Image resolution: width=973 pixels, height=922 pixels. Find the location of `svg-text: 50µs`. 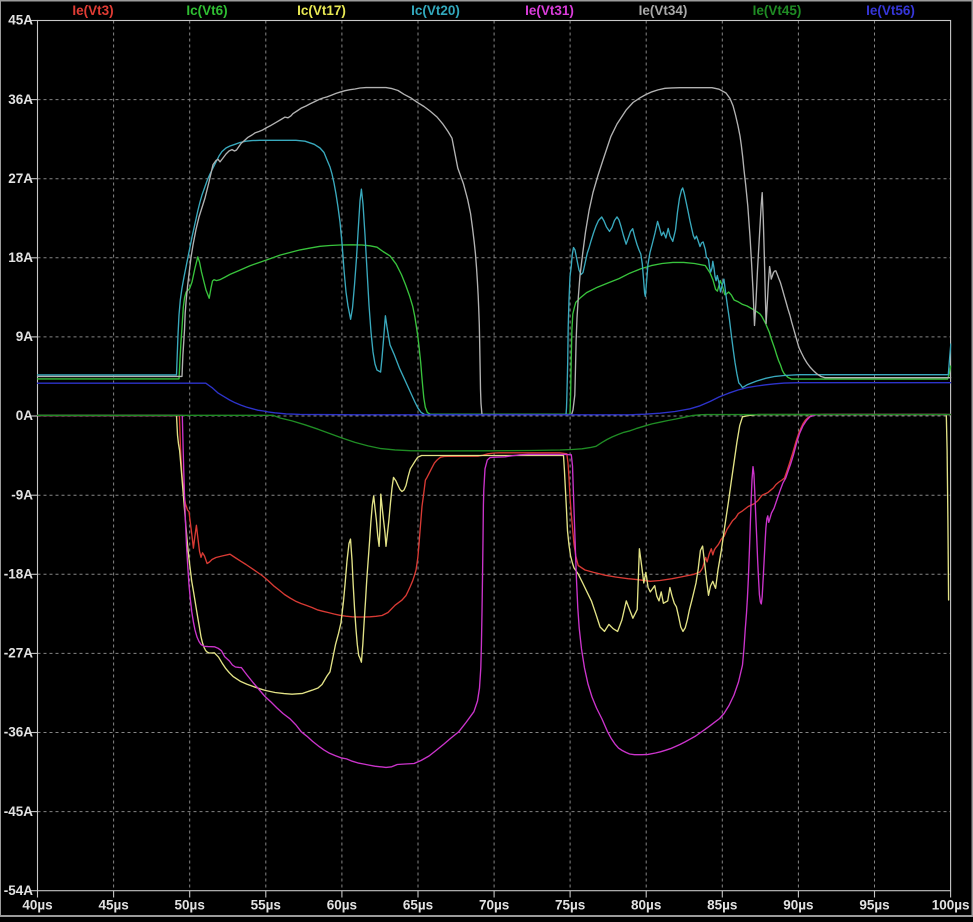

svg-text: 50µs is located at coordinates (190, 905).